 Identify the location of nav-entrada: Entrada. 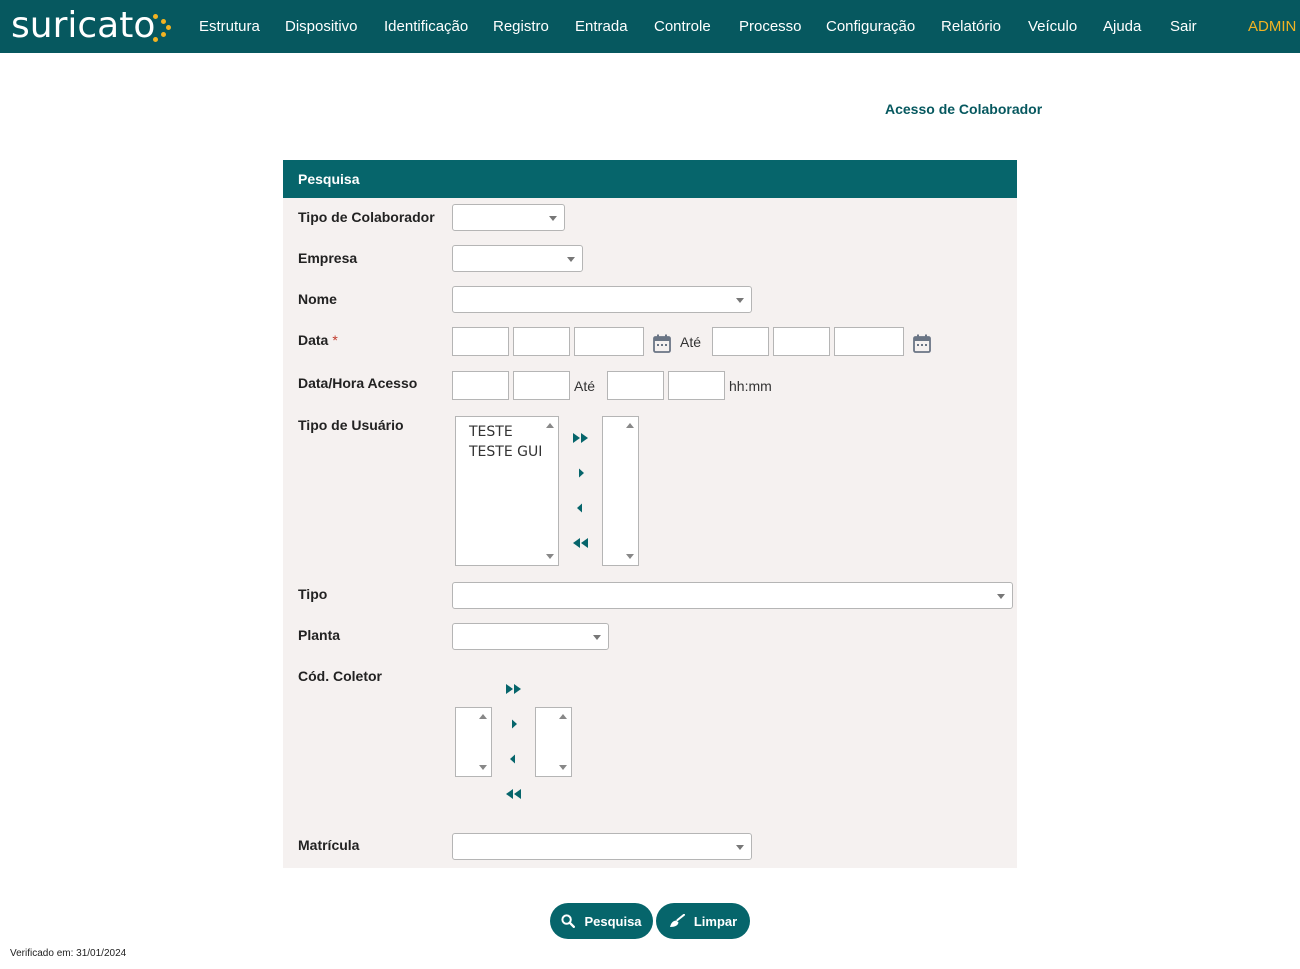
(601, 27).